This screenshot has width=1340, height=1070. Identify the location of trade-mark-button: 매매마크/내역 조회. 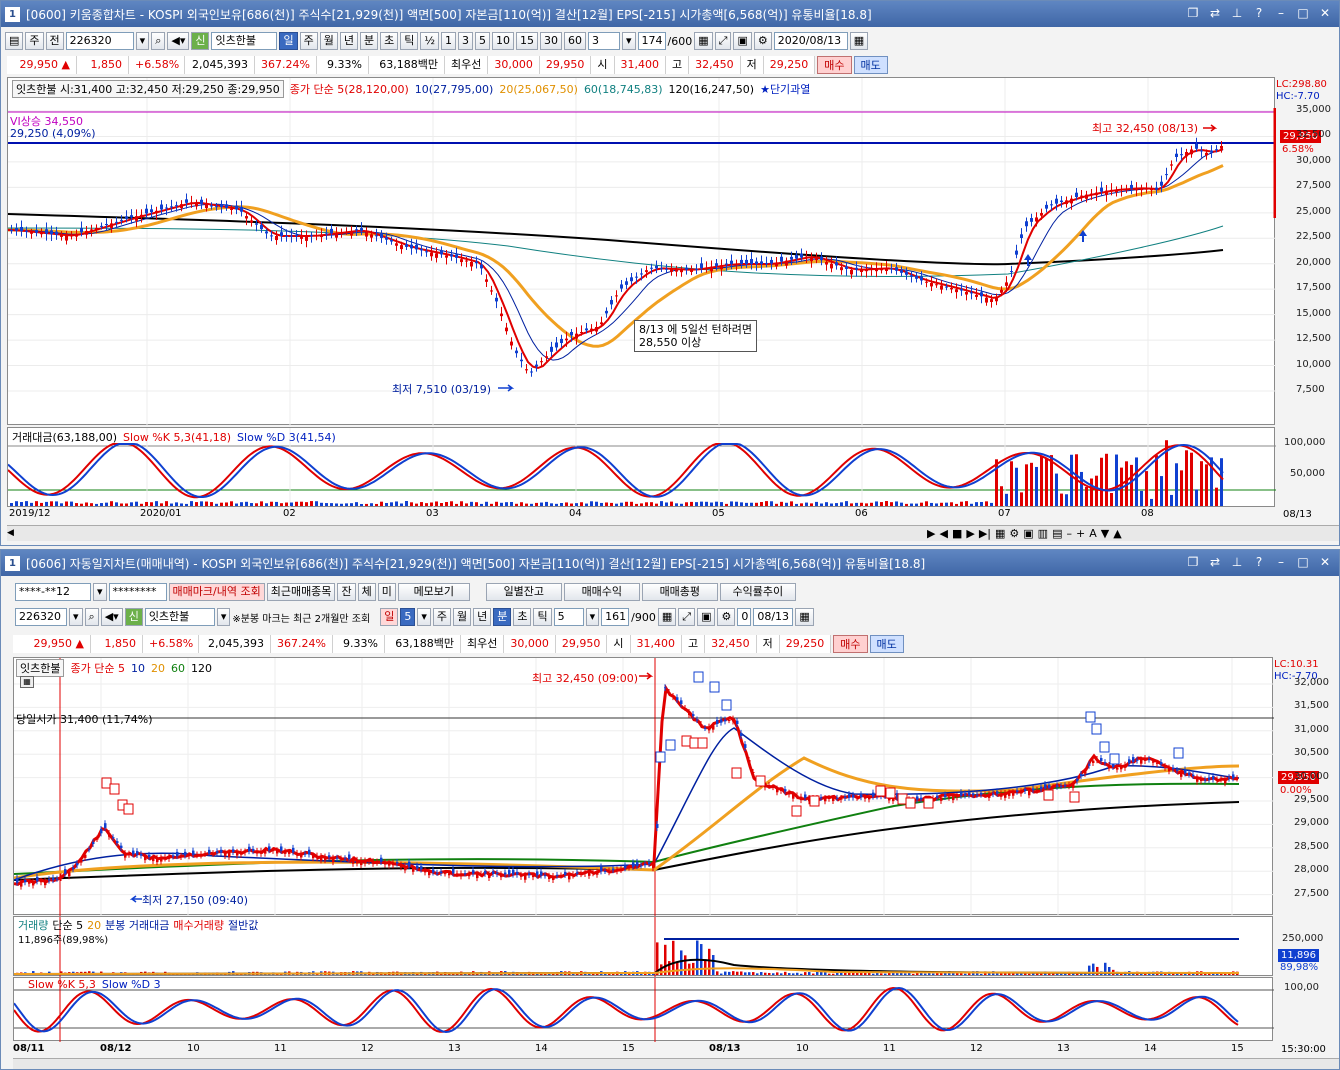
(216, 592).